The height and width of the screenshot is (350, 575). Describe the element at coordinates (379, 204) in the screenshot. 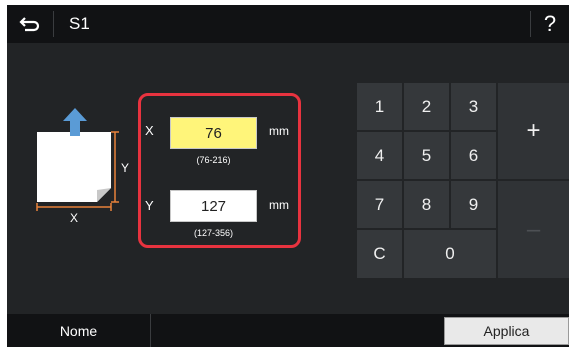

I see `key-7: 7` at that location.